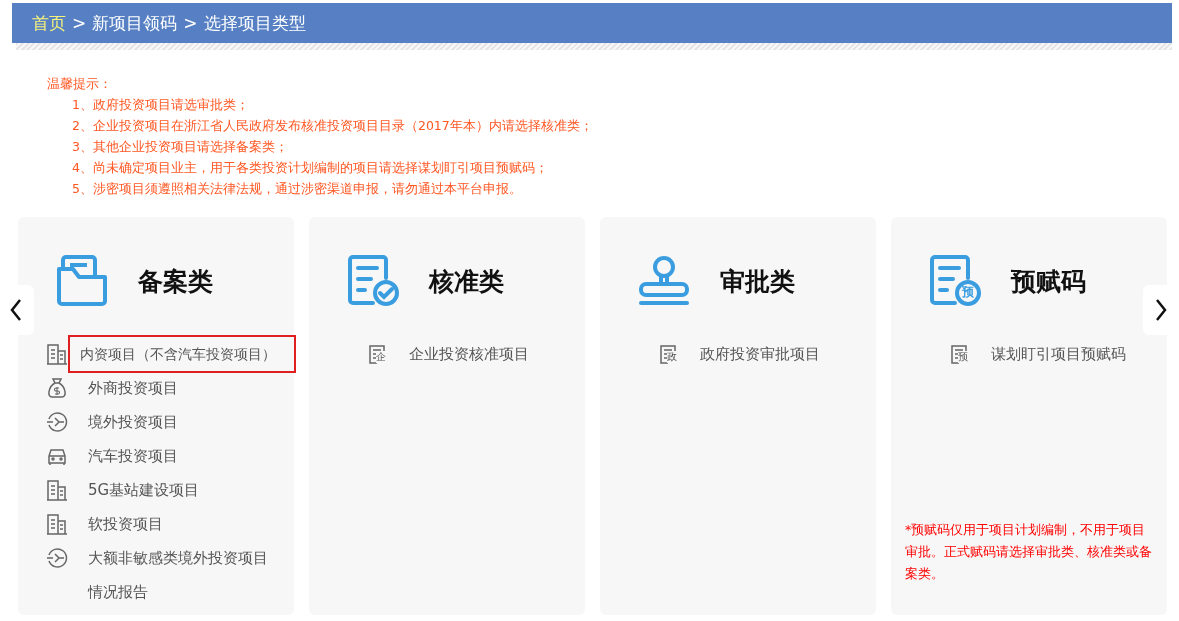  What do you see at coordinates (170, 422) in the screenshot?
I see `project-type-item: 境外投资项目` at bounding box center [170, 422].